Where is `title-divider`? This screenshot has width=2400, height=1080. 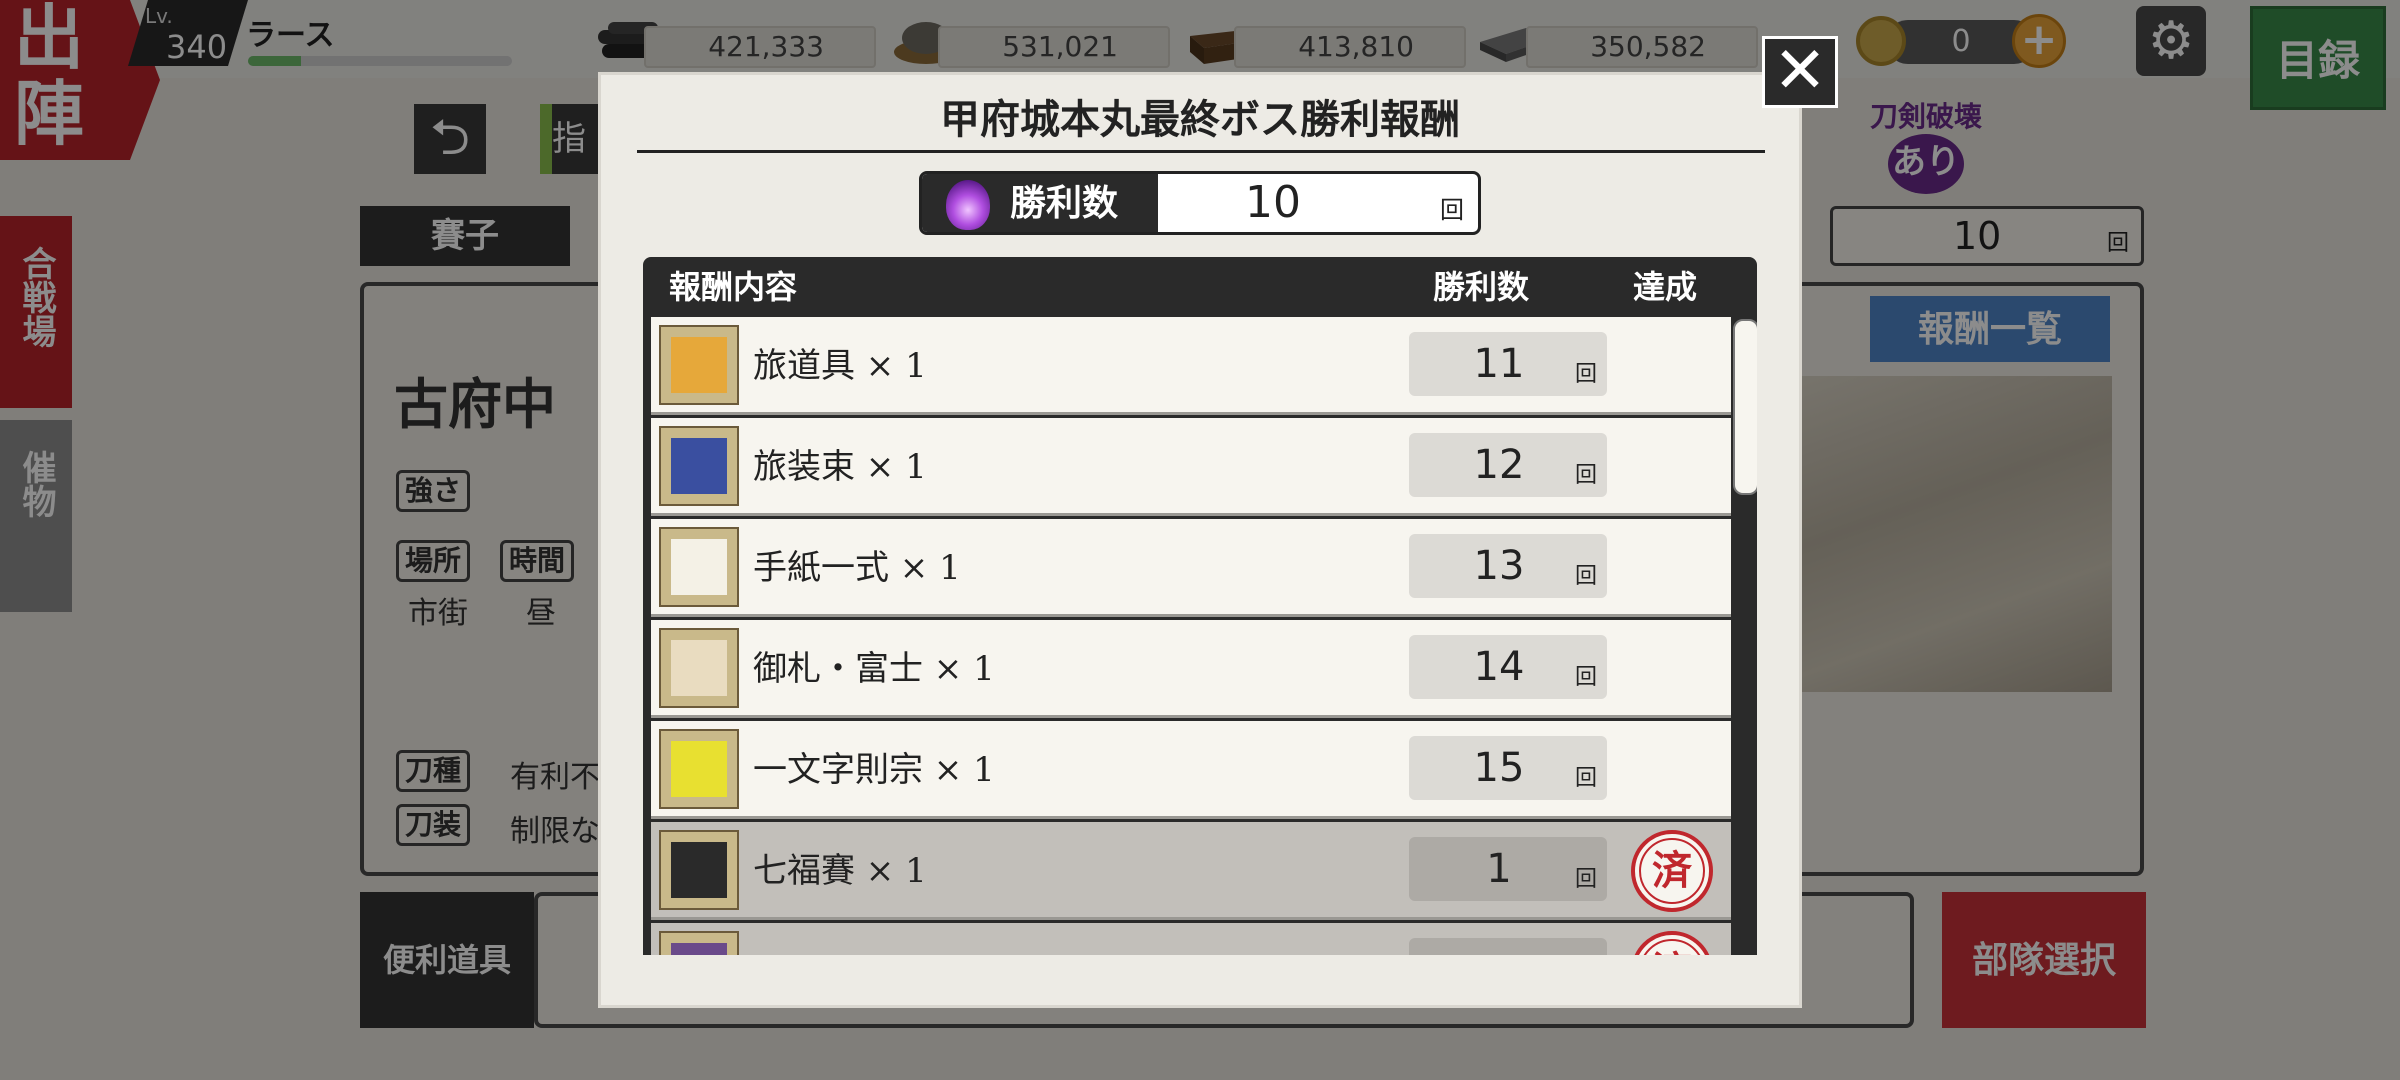
title-divider is located at coordinates (1201, 151).